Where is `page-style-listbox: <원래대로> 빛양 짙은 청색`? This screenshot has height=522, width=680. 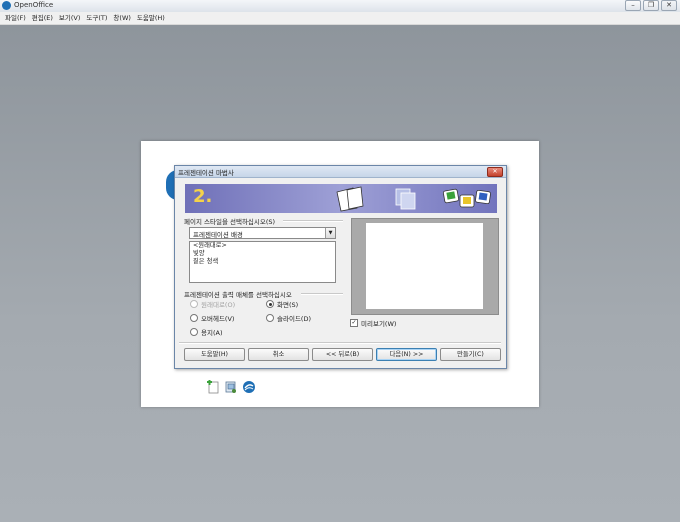
page-style-listbox: <원래대로> 빛양 짙은 청색 is located at coordinates (262, 262).